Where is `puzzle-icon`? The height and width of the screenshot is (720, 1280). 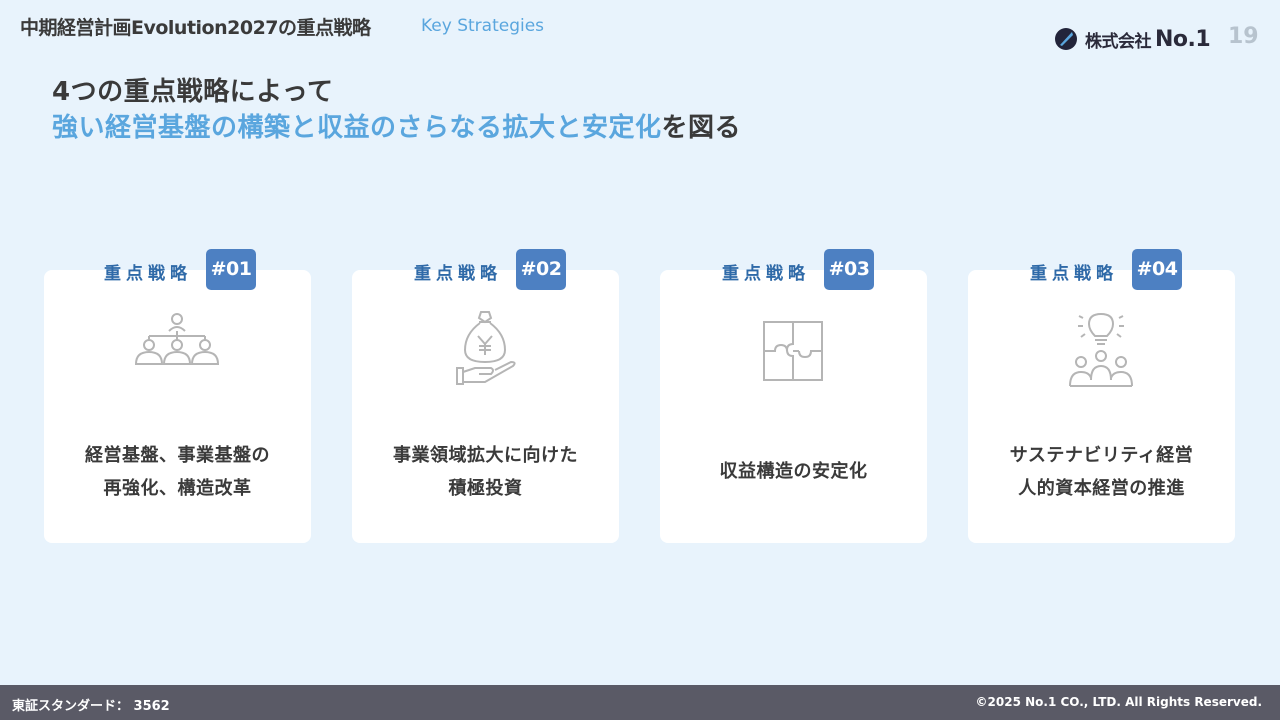 puzzle-icon is located at coordinates (793, 351).